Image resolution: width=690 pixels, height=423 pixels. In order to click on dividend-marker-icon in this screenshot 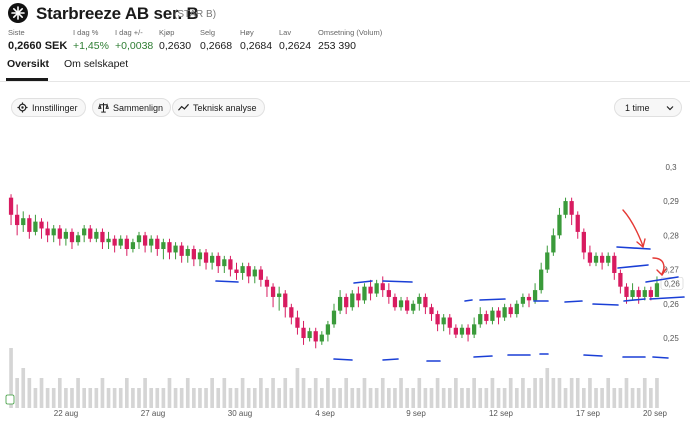, I will do `click(10, 399)`.